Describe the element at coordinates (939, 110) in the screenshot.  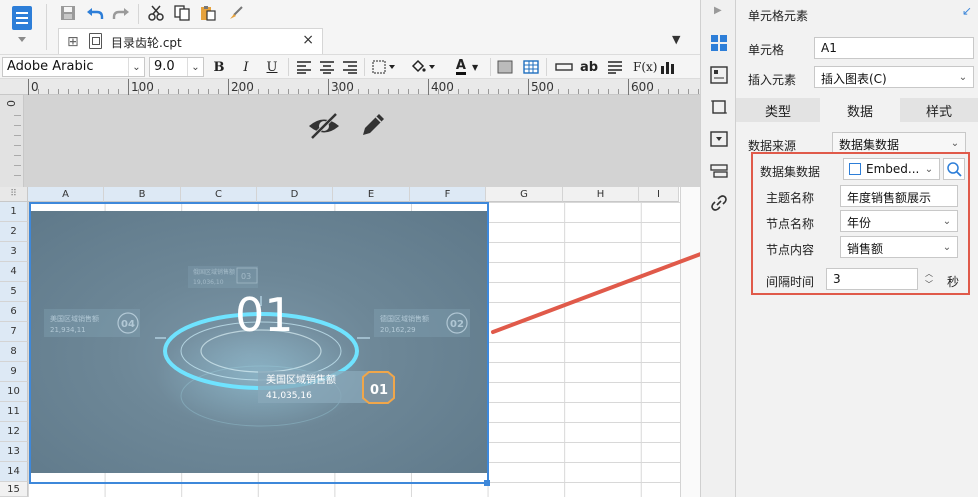
I see `tab-style: 样式` at that location.